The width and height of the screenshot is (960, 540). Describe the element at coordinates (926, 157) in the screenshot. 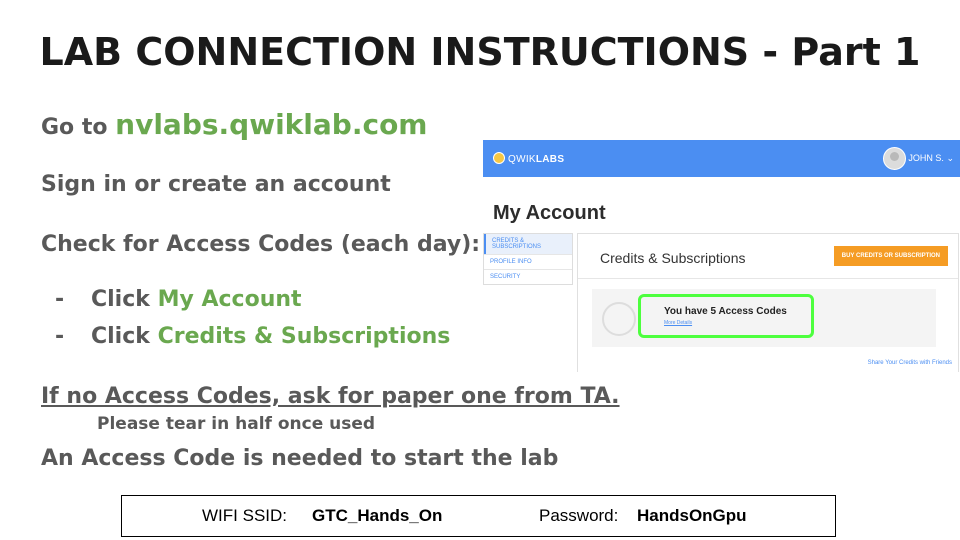

I see `user-name: JOHN S.` at that location.